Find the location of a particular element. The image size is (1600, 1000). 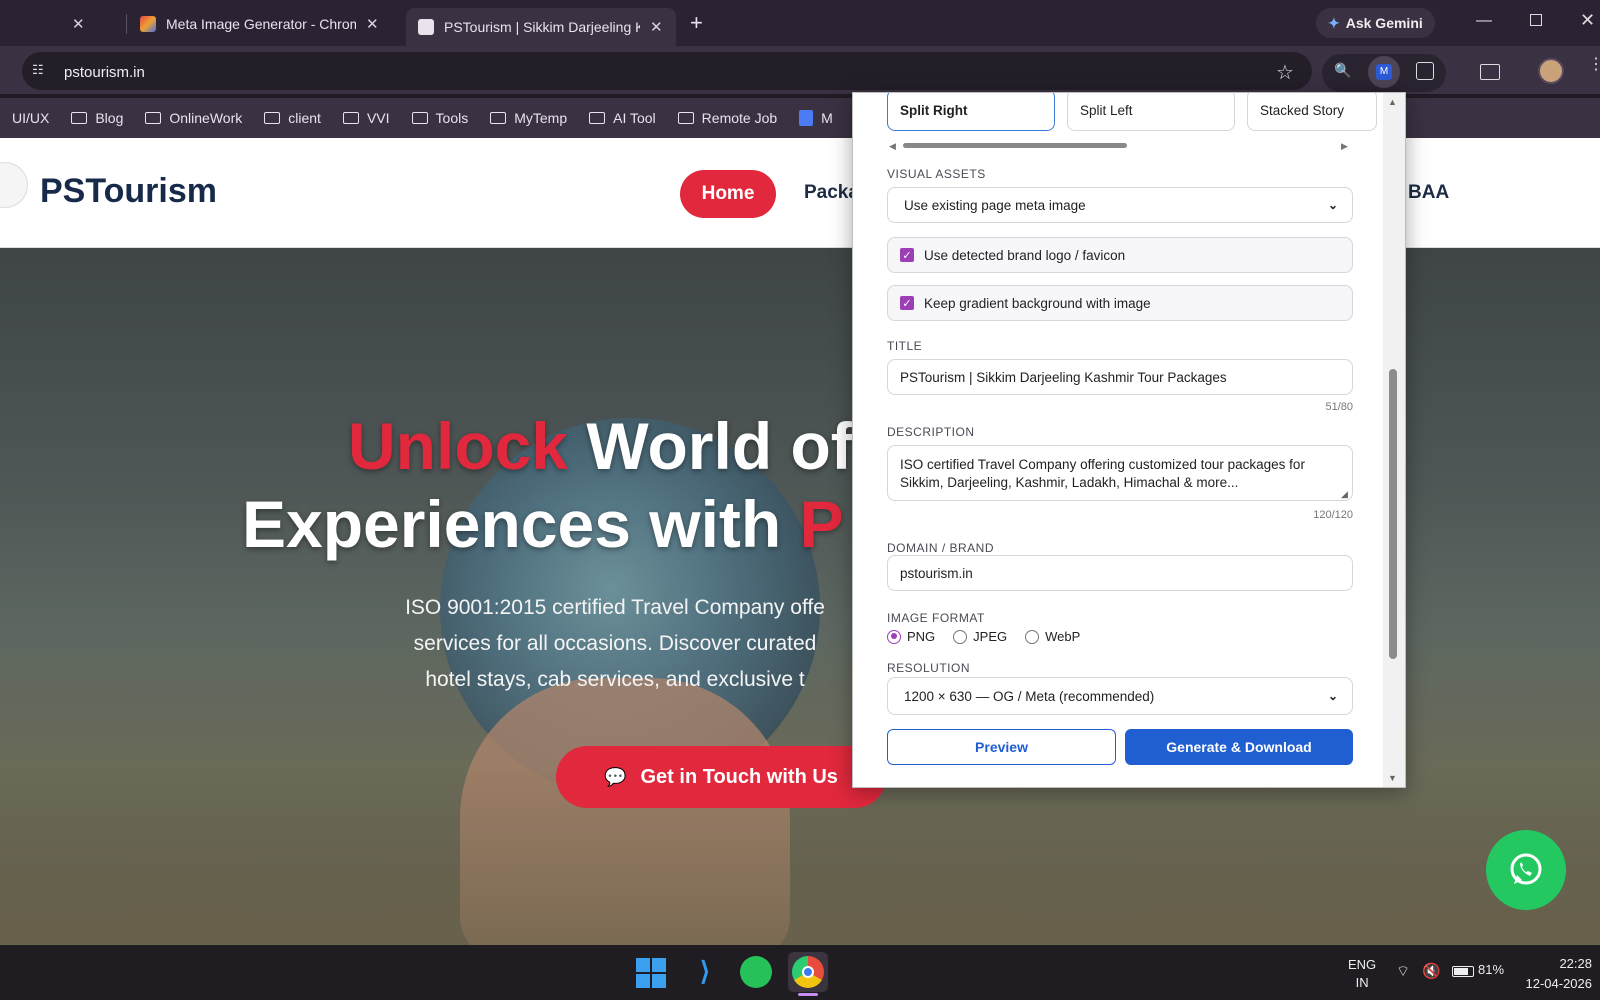

brand-logo-option: ✓ Use detected brand logo / favicon is located at coordinates (1120, 255).